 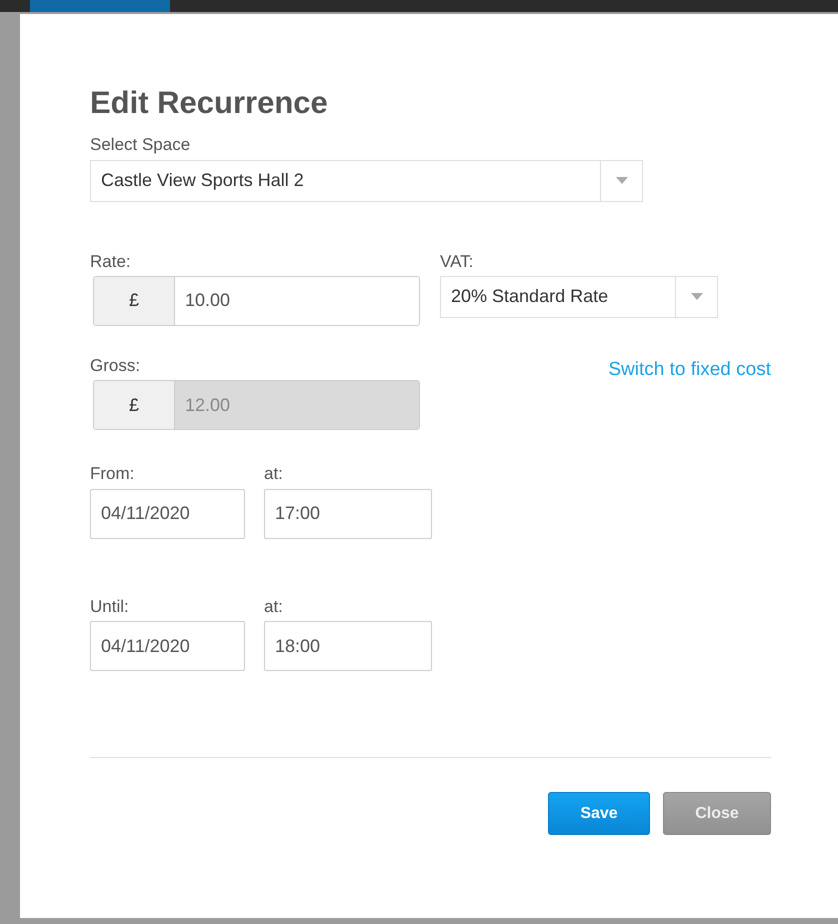 What do you see at coordinates (110, 607) in the screenshot?
I see `field-label: Until:` at bounding box center [110, 607].